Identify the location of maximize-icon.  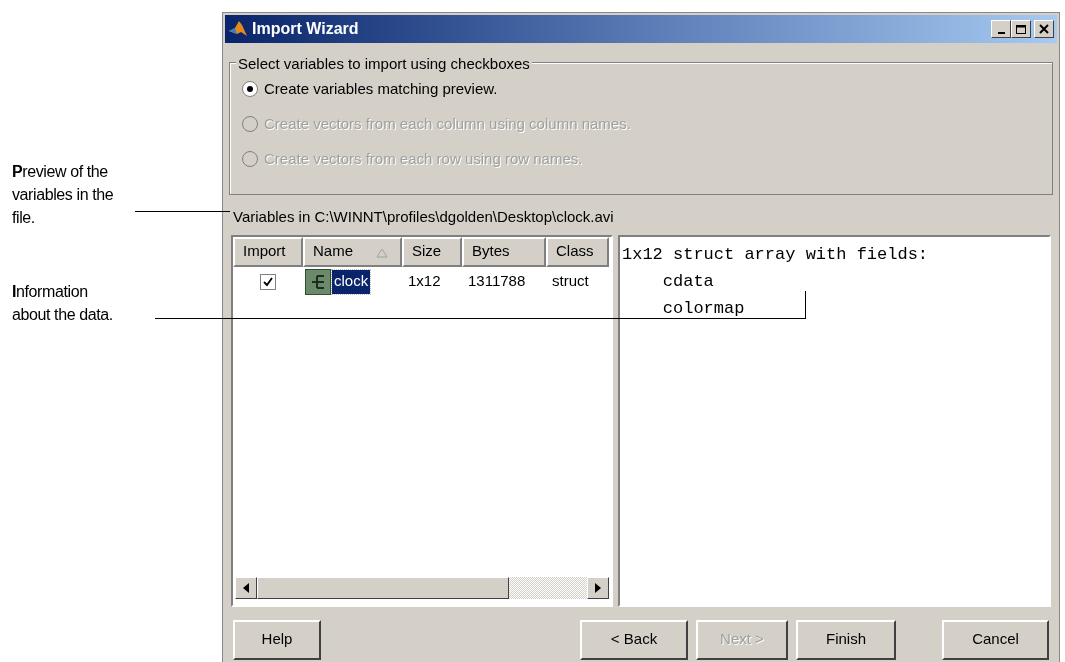
(1021, 29).